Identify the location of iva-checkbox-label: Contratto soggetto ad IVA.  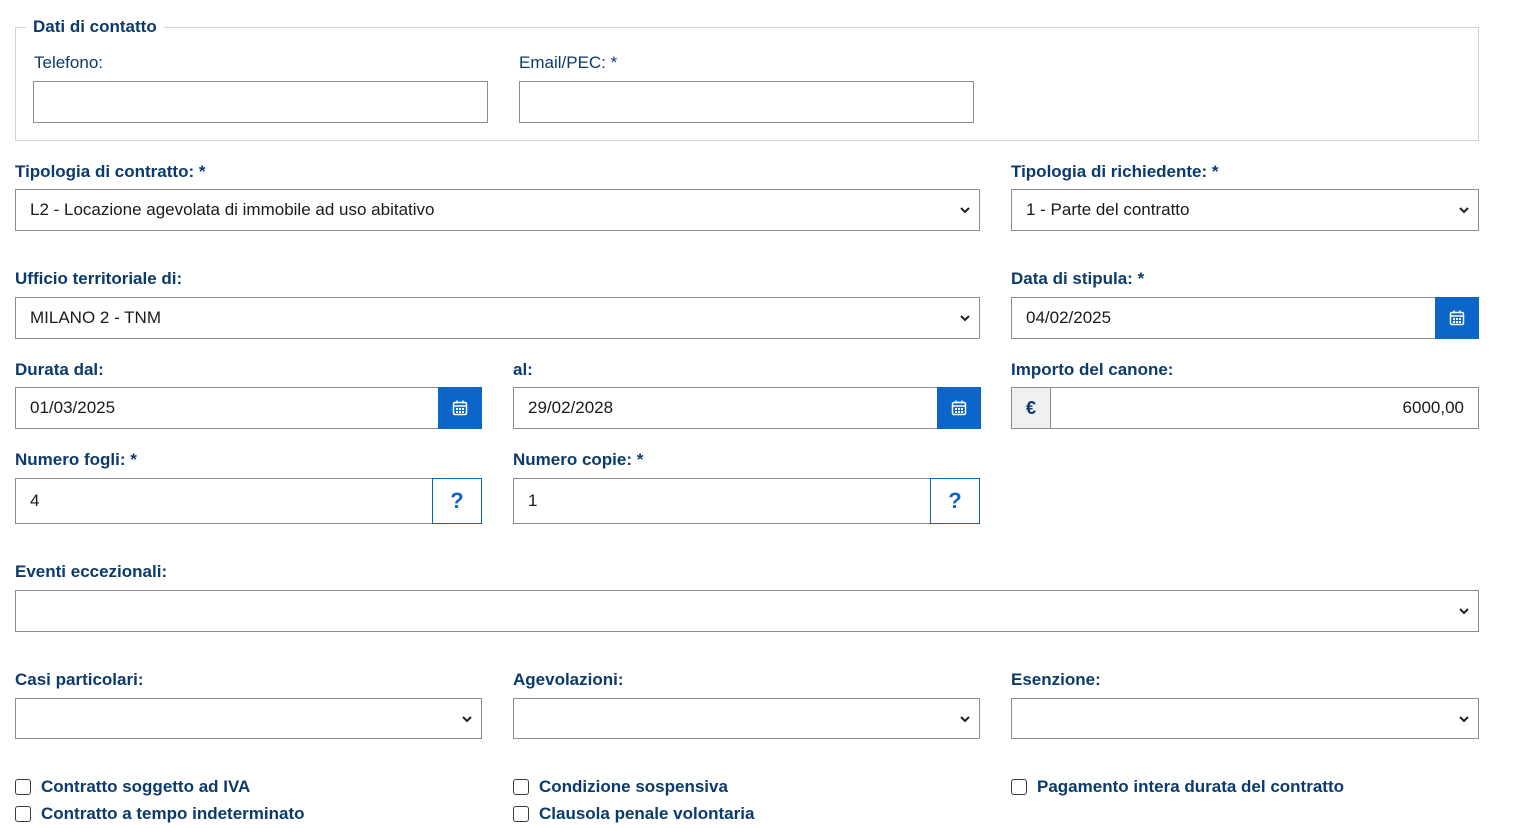
(145, 787).